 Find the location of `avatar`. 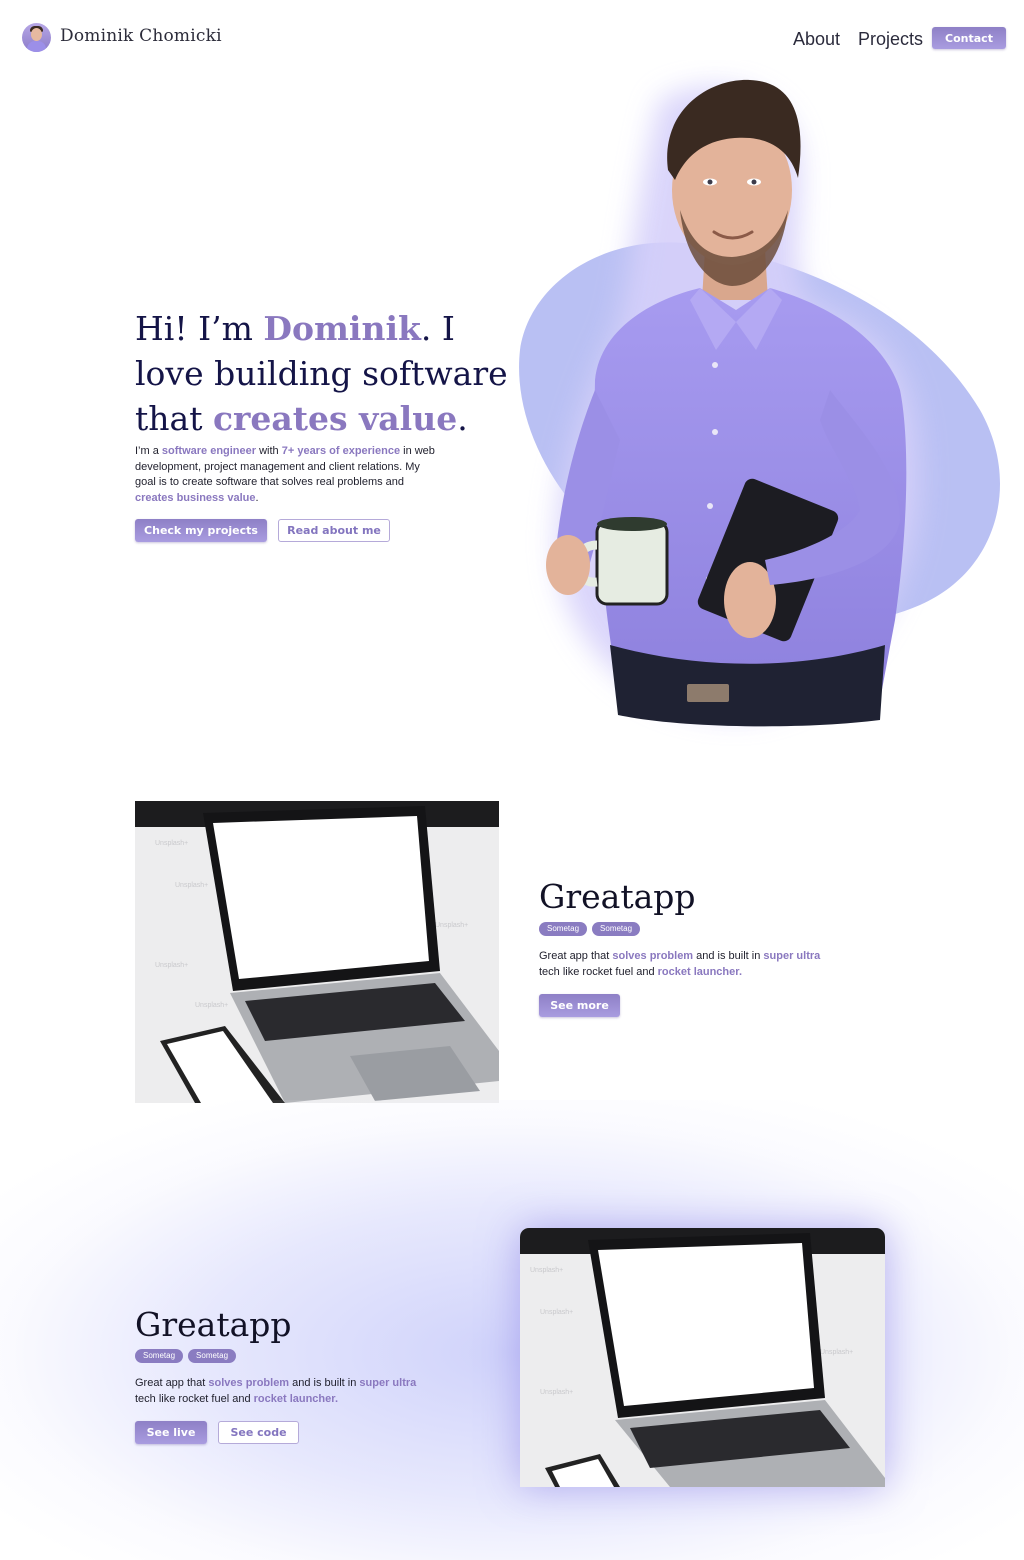

avatar is located at coordinates (36, 37).